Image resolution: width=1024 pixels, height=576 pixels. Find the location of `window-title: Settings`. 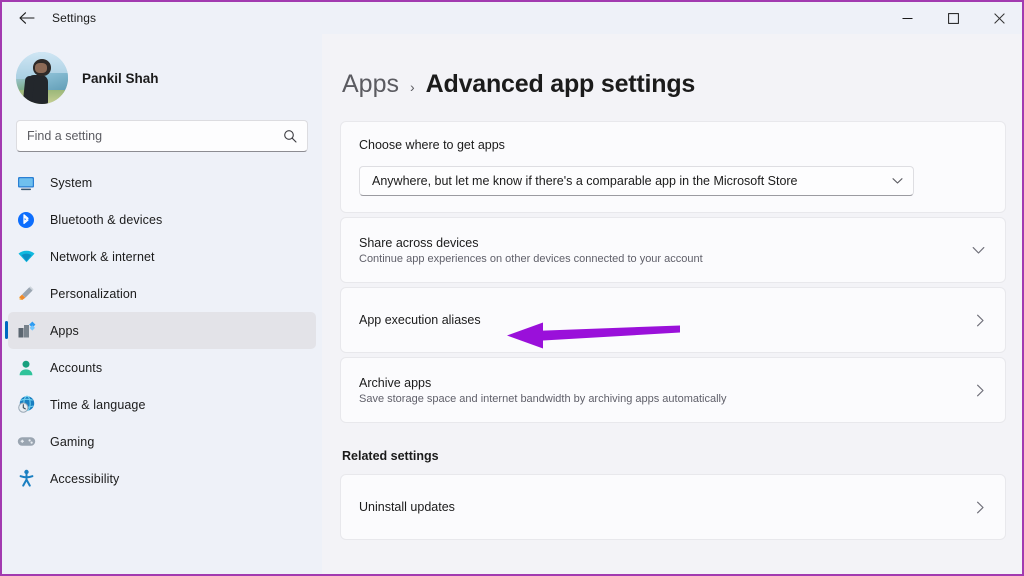

window-title: Settings is located at coordinates (74, 18).